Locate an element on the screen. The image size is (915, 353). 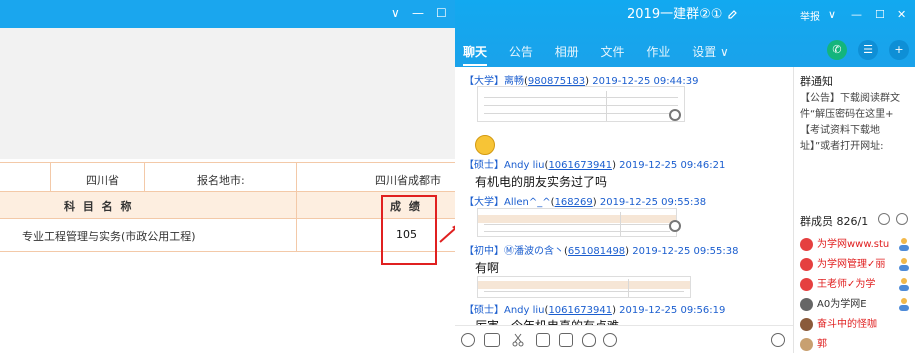
member-item: A0为学网E is located at coordinates (856, 305).